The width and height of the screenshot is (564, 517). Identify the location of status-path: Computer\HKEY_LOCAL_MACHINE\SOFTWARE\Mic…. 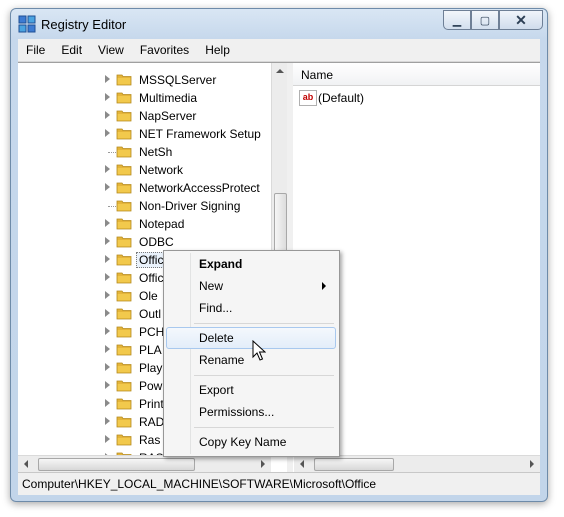
(199, 484).